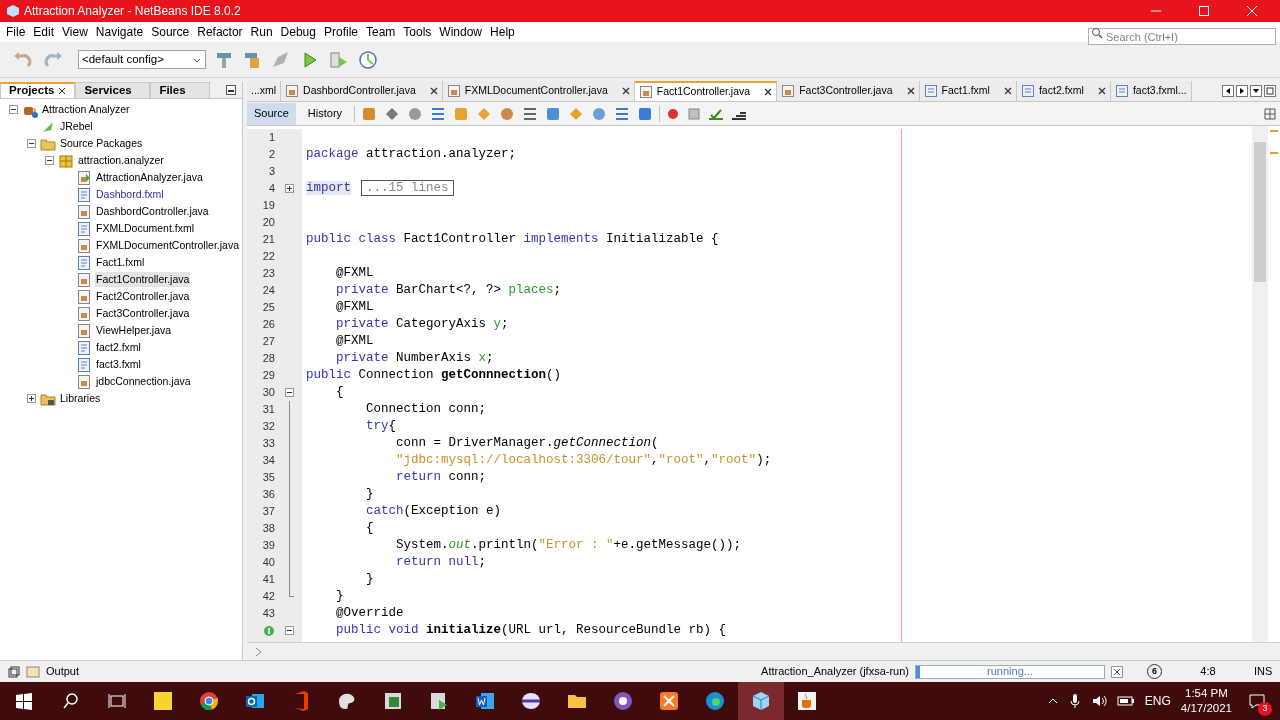  I want to click on battery-icon, so click(1125, 701).